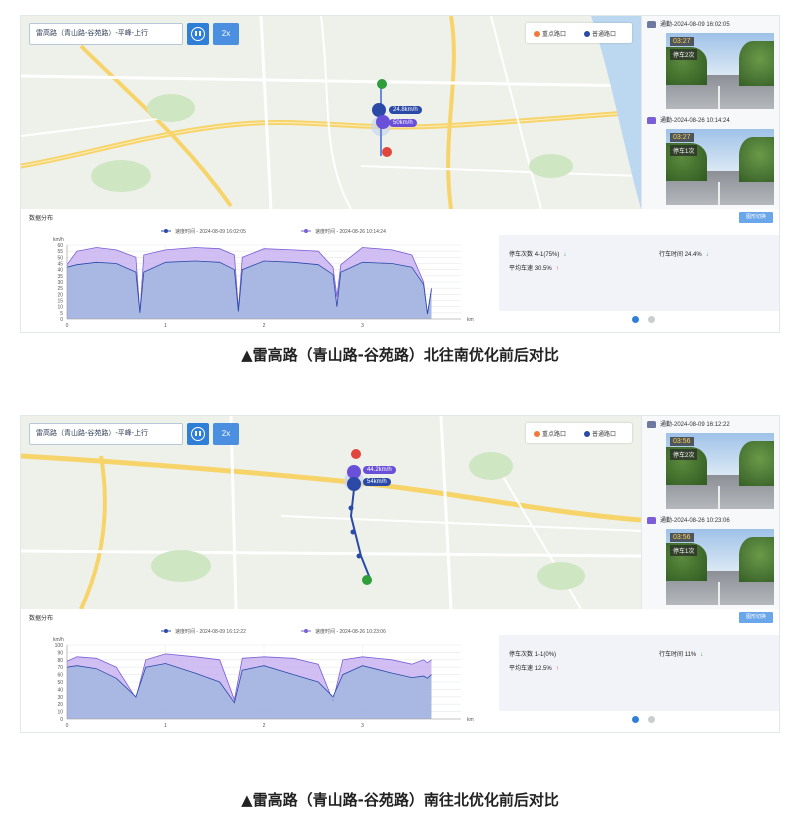  Describe the element at coordinates (60, 252) in the screenshot. I see `y-tick-label: 55` at that location.